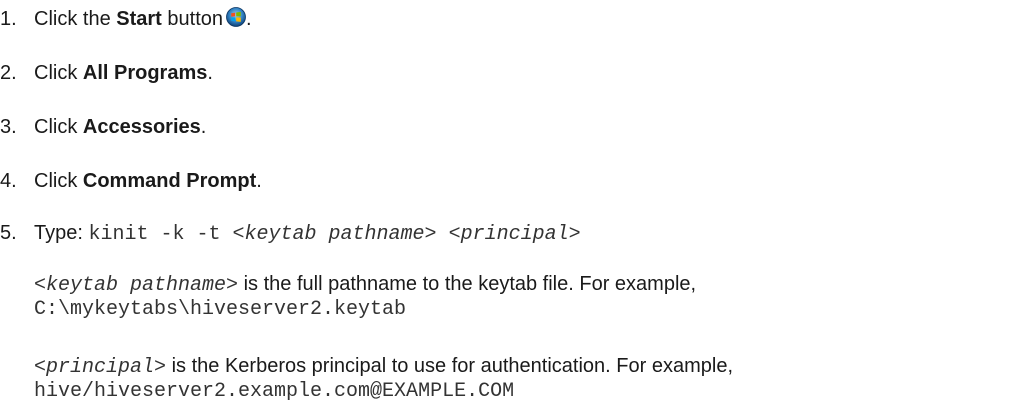 This screenshot has height=418, width=1021. I want to click on step-suffix: button, so click(192, 19).